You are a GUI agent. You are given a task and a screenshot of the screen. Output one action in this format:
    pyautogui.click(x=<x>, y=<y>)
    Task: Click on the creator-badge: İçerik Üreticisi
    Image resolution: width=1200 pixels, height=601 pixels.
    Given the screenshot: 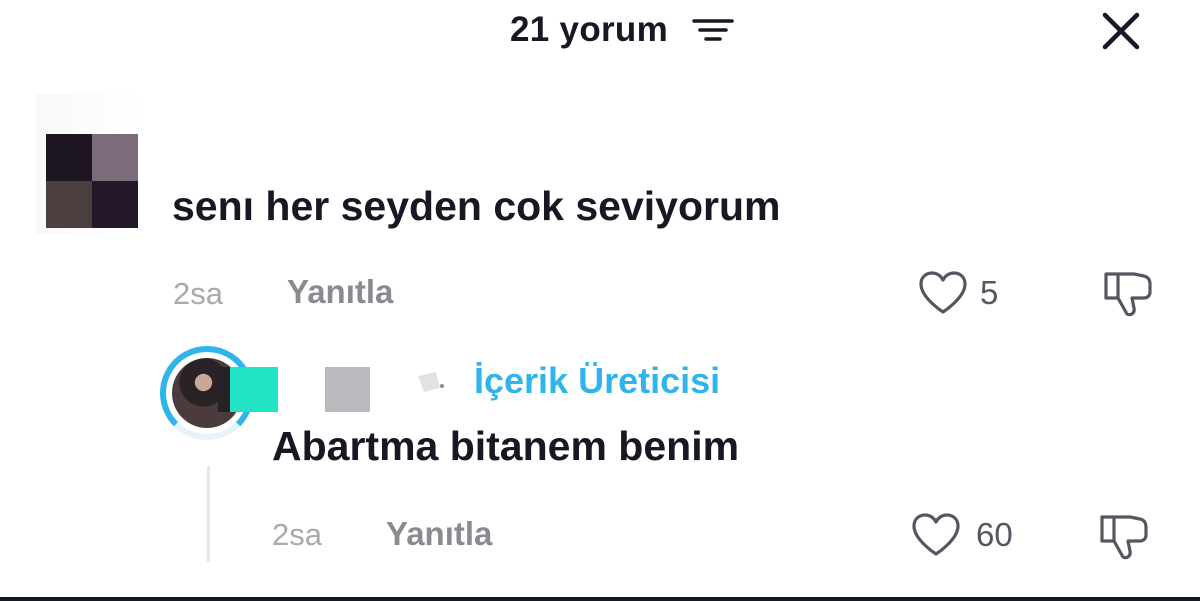 What is the action you would take?
    pyautogui.click(x=597, y=380)
    